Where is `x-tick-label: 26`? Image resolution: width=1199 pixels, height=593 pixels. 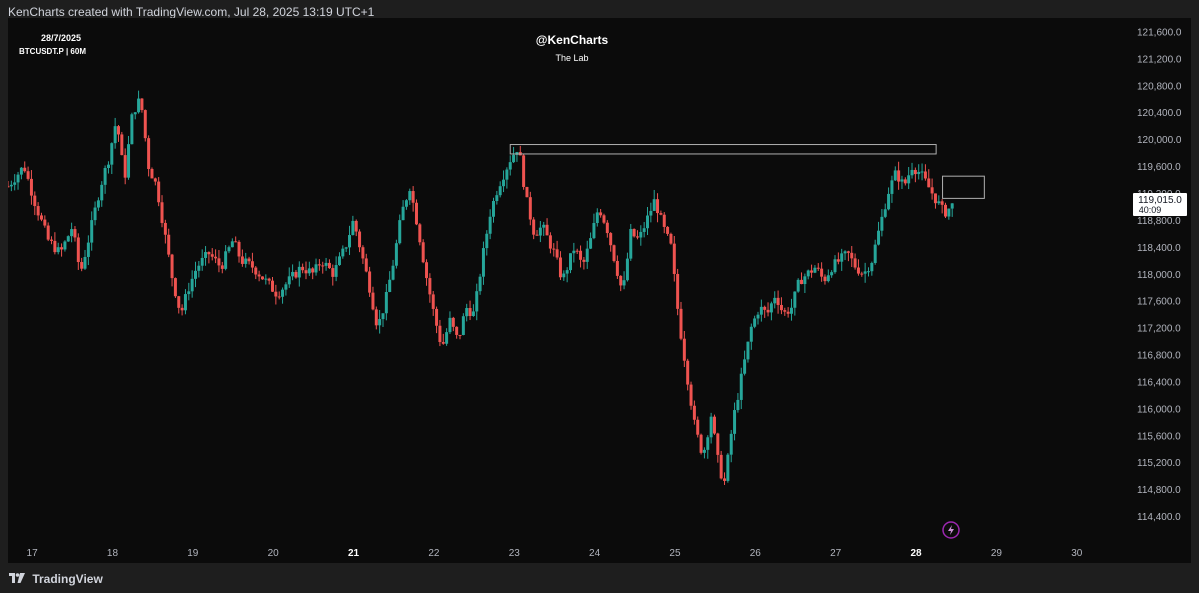 x-tick-label: 26 is located at coordinates (756, 553).